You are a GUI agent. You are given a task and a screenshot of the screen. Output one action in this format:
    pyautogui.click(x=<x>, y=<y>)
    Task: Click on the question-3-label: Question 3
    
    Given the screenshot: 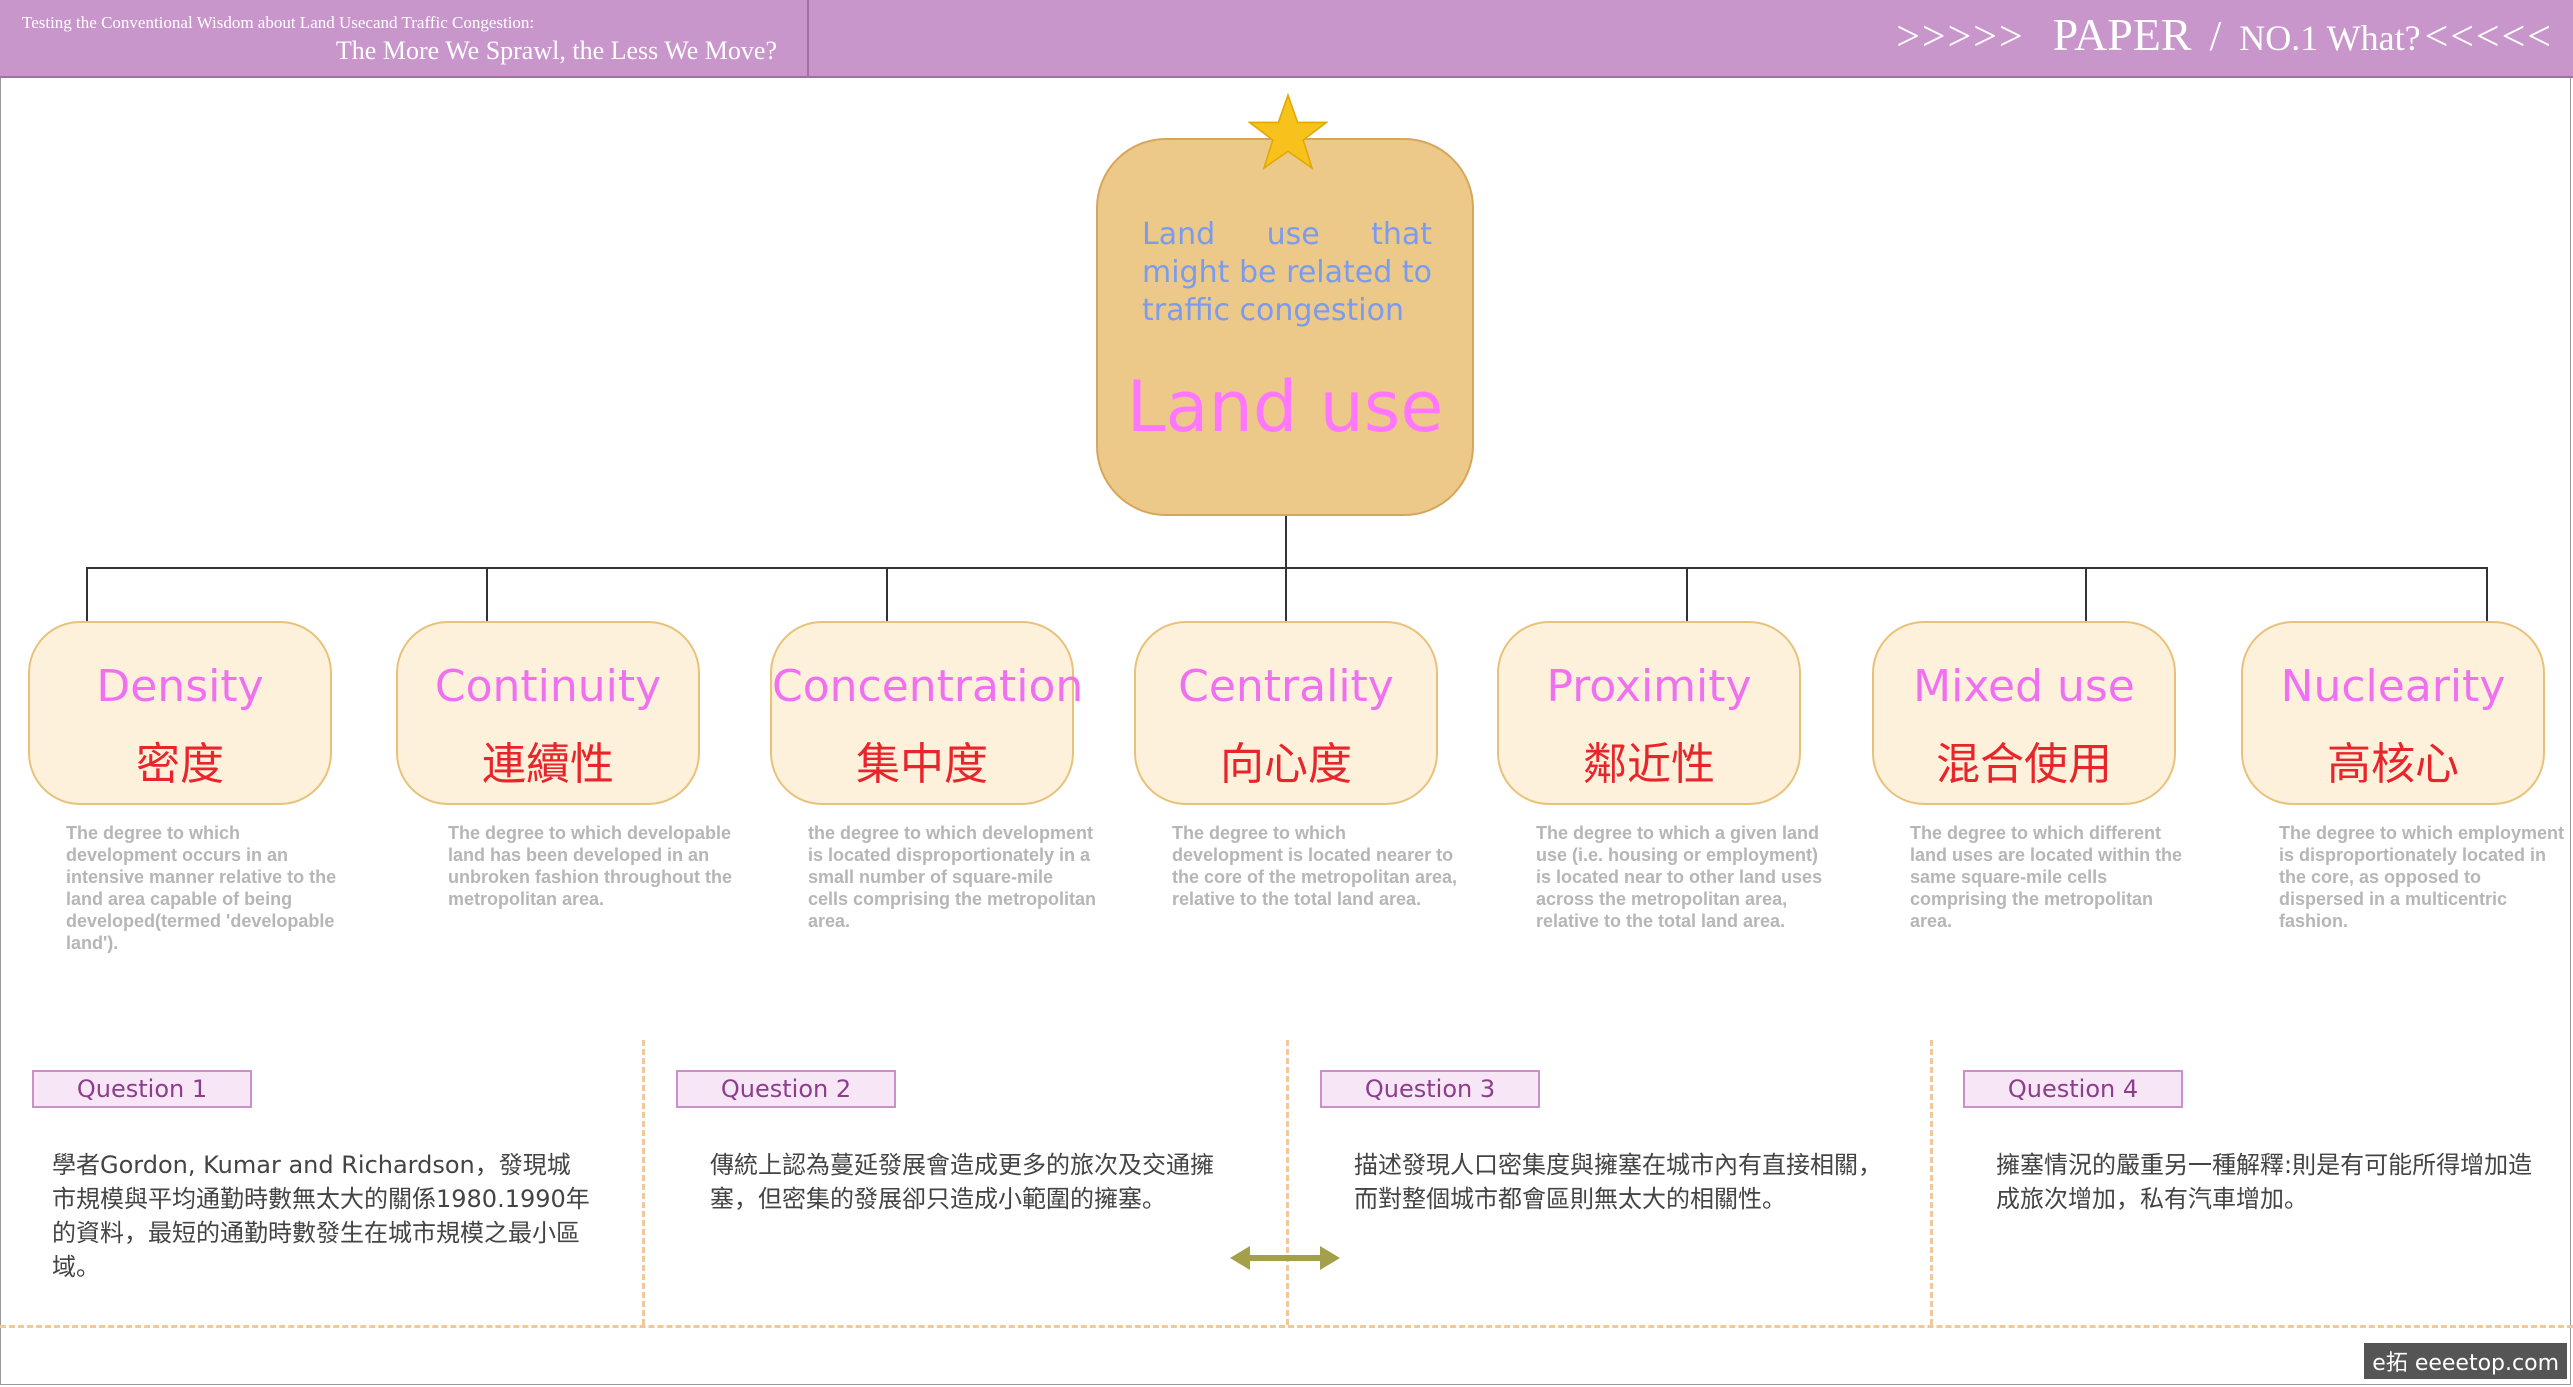 What is the action you would take?
    pyautogui.click(x=1430, y=1089)
    